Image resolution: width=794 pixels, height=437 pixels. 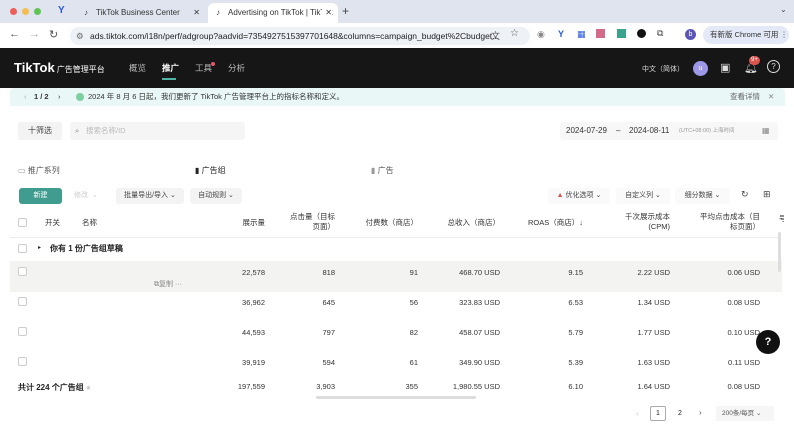 What do you see at coordinates (146, 195) in the screenshot?
I see `bulk-label: 批量导出/导入` at bounding box center [146, 195].